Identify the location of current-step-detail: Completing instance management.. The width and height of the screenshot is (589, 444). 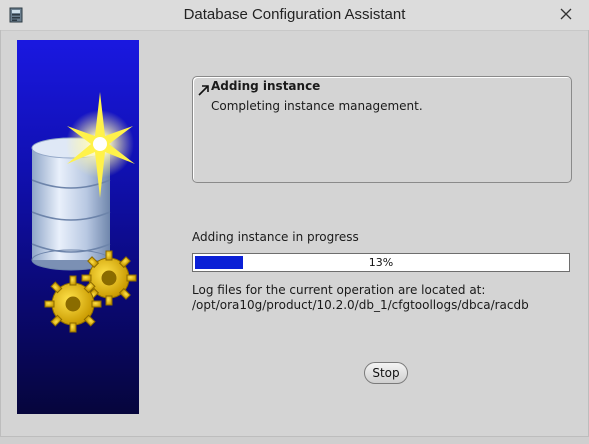
(317, 106).